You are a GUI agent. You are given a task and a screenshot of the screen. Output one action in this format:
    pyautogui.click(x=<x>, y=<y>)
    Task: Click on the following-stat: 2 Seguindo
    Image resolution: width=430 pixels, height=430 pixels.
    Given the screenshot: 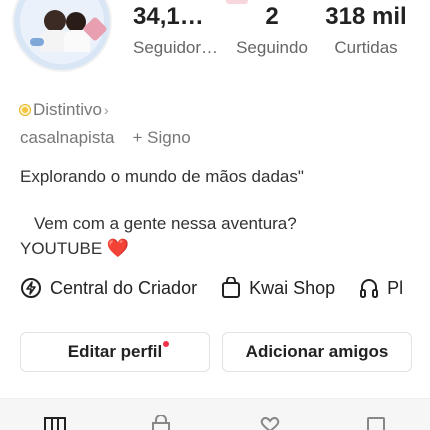 What is the action you would take?
    pyautogui.click(x=272, y=30)
    